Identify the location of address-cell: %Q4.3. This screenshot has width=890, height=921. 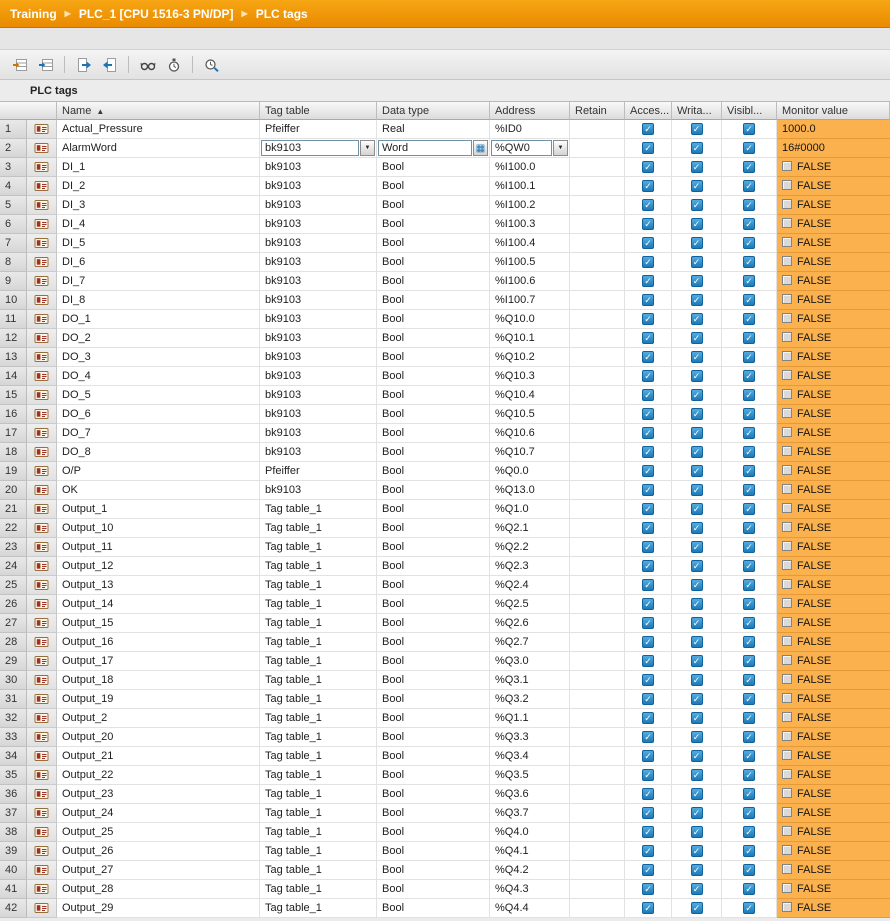
(530, 889).